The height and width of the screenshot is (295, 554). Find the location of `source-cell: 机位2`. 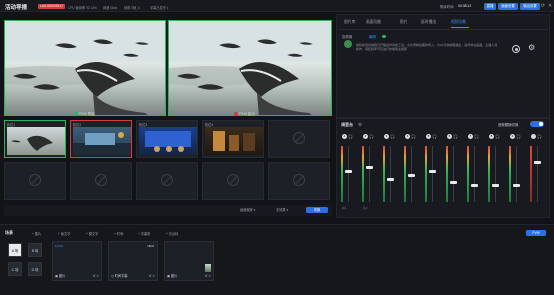

source-cell: 机位2 is located at coordinates (101, 139).